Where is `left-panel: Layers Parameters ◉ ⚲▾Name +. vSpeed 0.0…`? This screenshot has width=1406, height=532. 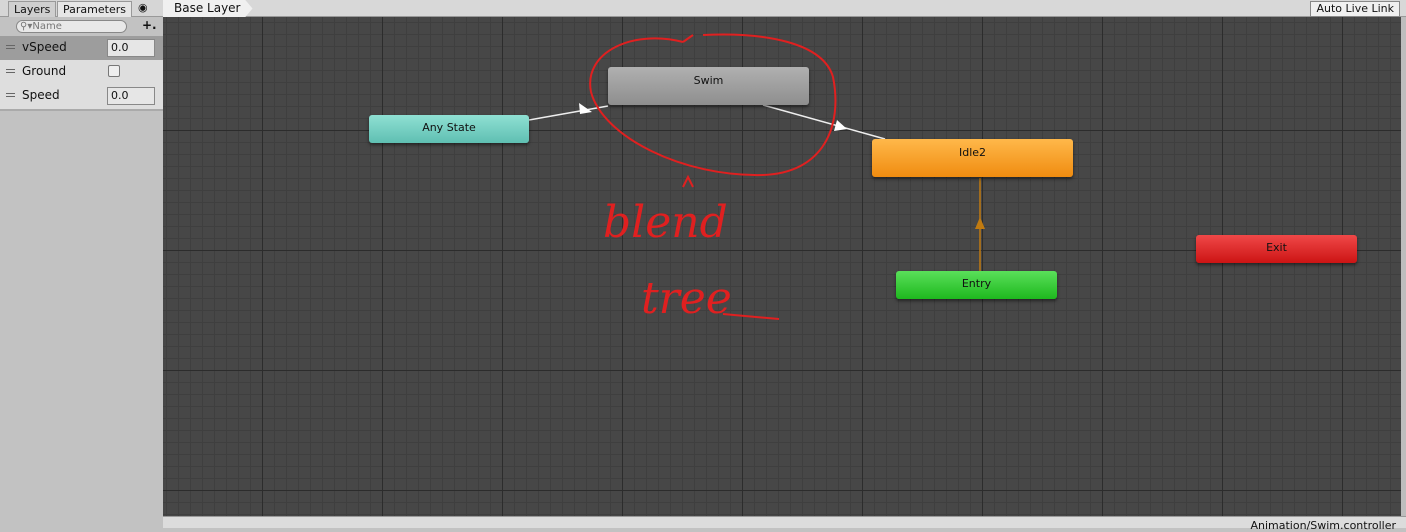
left-panel: Layers Parameters ◉ ⚲▾Name +. vSpeed 0.0… is located at coordinates (81, 264).